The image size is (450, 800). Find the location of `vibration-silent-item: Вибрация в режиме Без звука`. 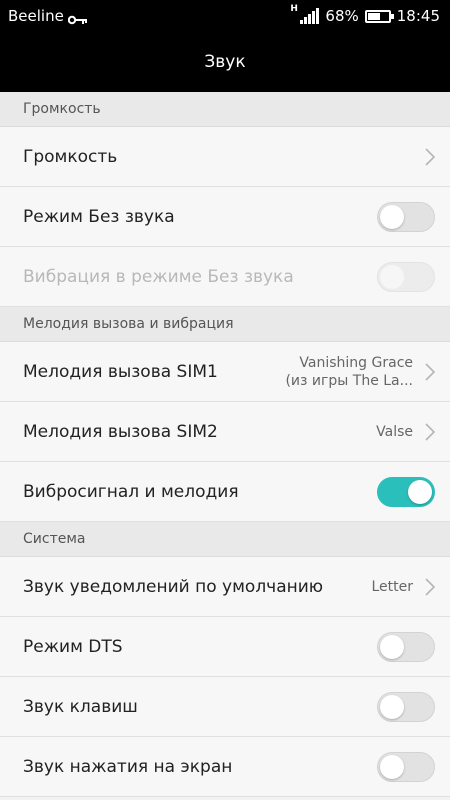

vibration-silent-item: Вибрация в режиме Без звука is located at coordinates (225, 277).